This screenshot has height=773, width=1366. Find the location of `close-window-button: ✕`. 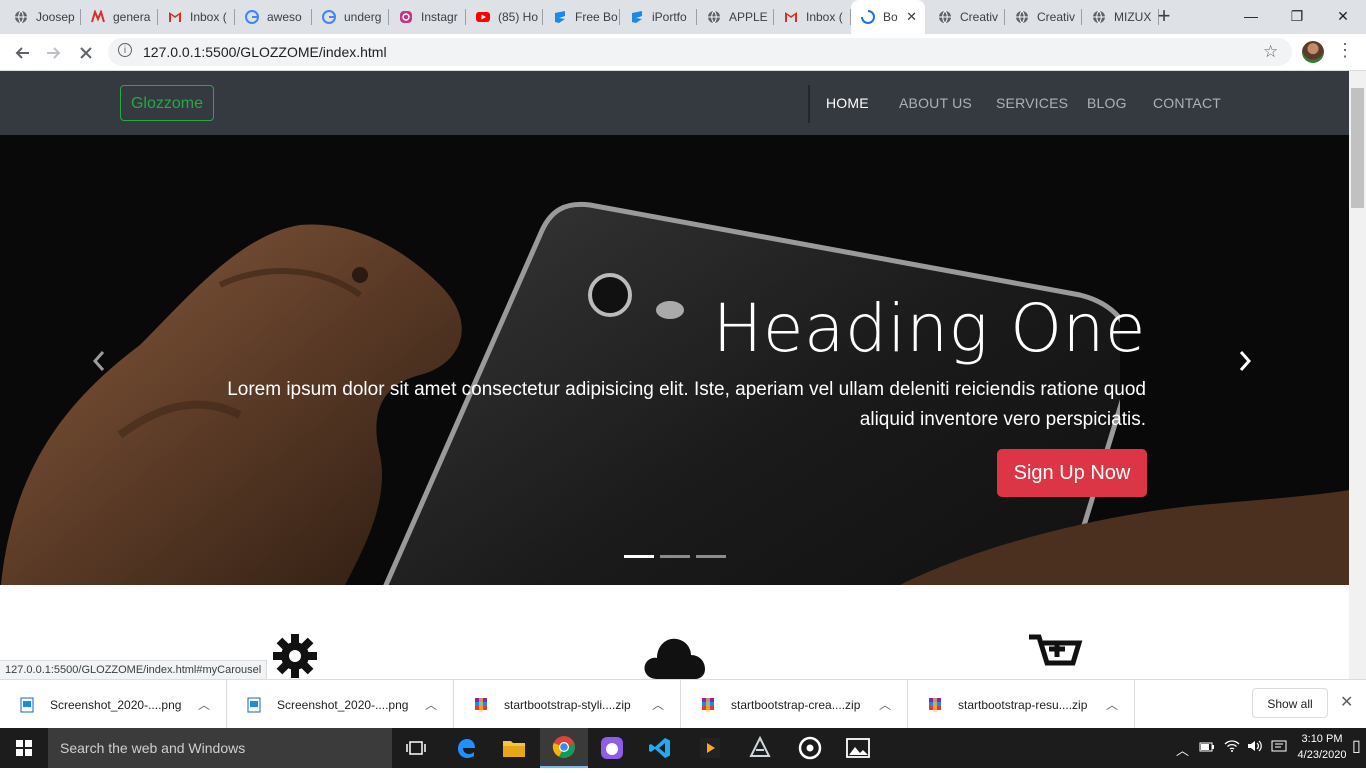

close-window-button: ✕ is located at coordinates (1343, 17).